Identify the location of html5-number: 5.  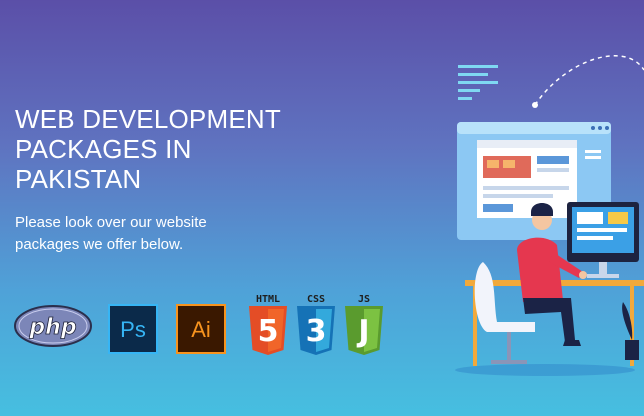
(268, 331).